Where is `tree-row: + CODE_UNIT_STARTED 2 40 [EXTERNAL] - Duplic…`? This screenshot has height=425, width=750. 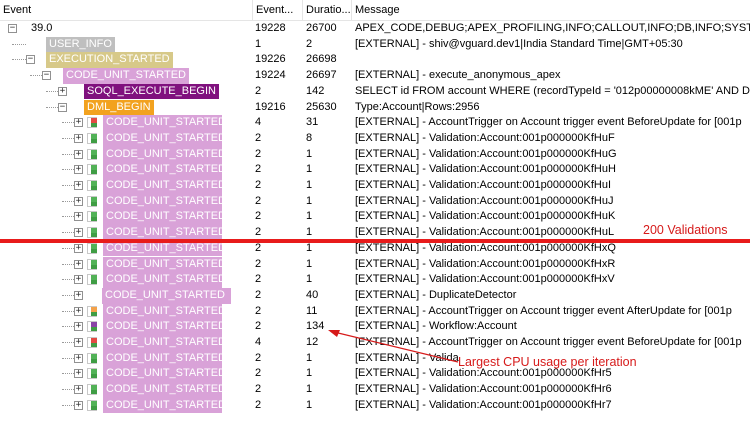
tree-row: + CODE_UNIT_STARTED 2 40 [EXTERNAL] - Duplic… is located at coordinates (375, 295).